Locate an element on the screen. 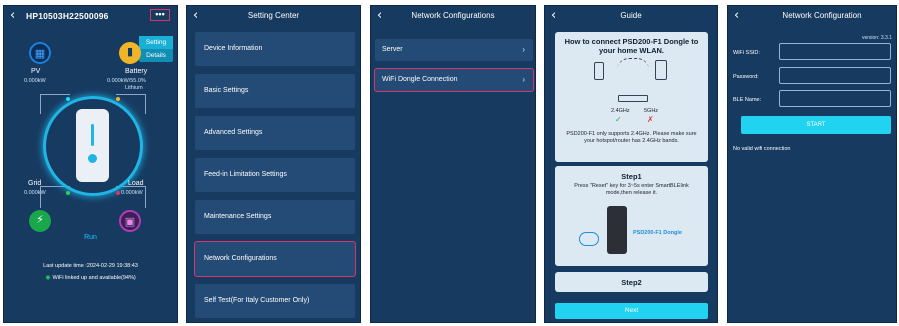  top-bar: ‹ Guide is located at coordinates (631, 17).